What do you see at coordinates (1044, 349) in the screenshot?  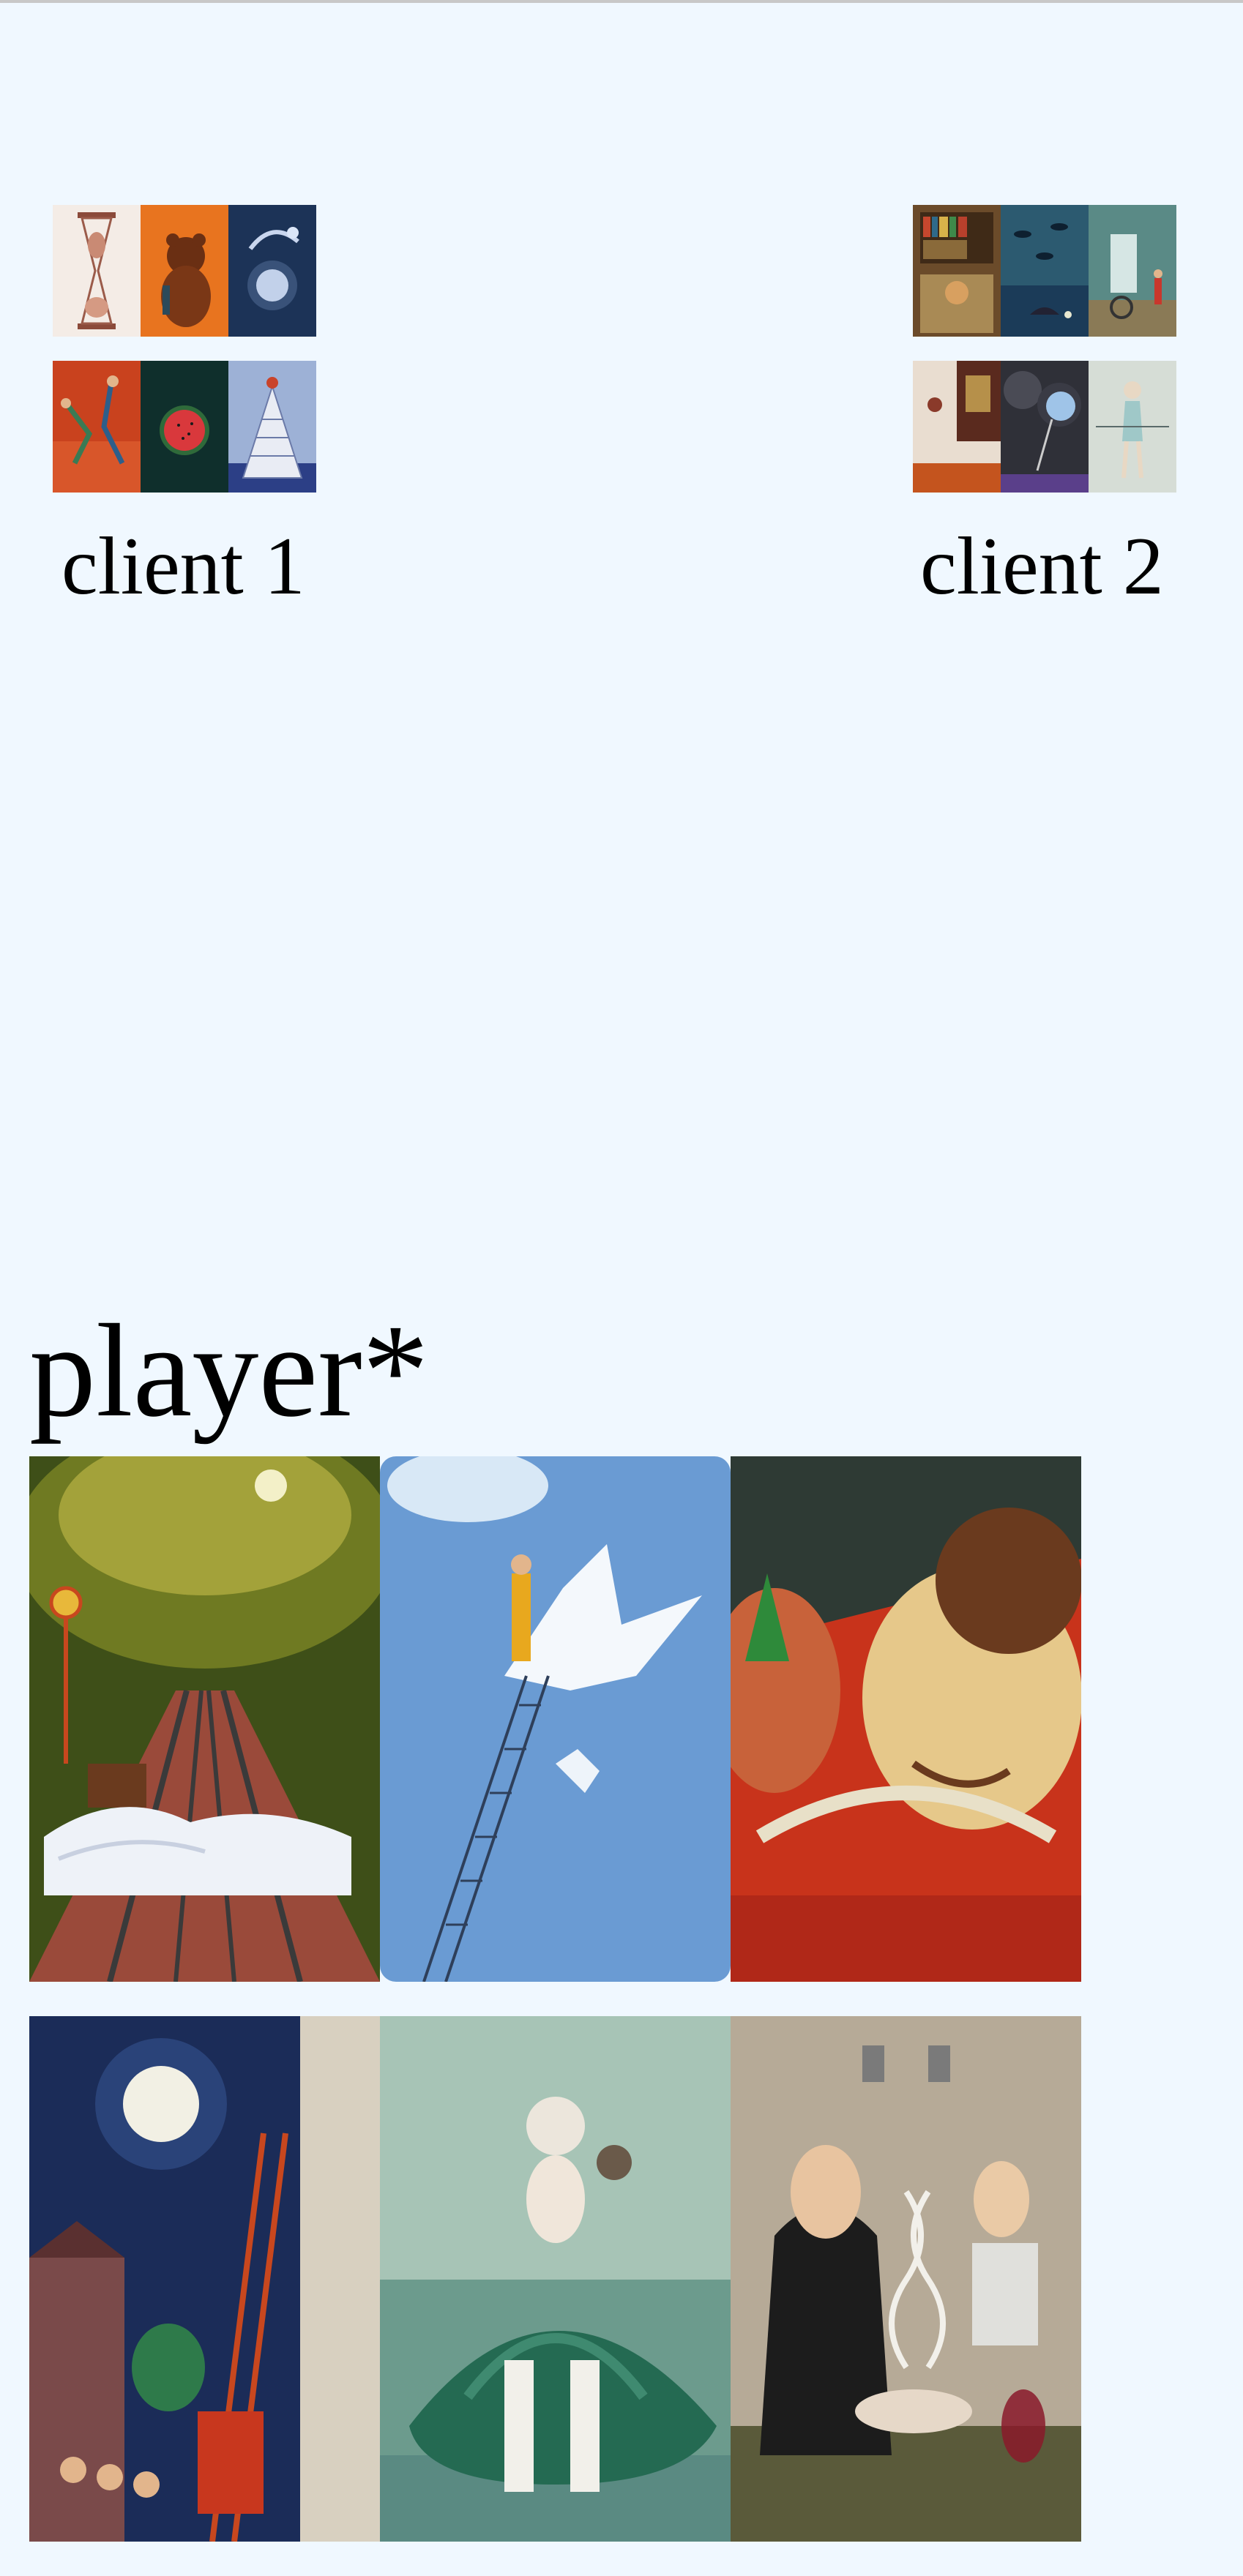 I see `client-2-hand` at bounding box center [1044, 349].